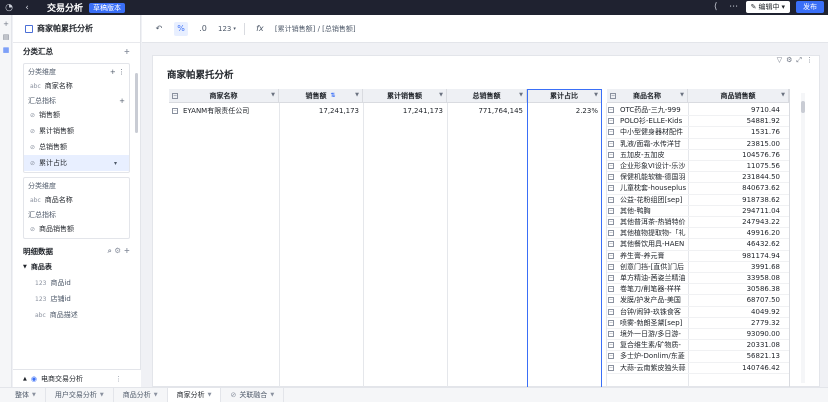  I want to click on product-row: − 养生膏-养元膏 981174.94, so click(698, 256).